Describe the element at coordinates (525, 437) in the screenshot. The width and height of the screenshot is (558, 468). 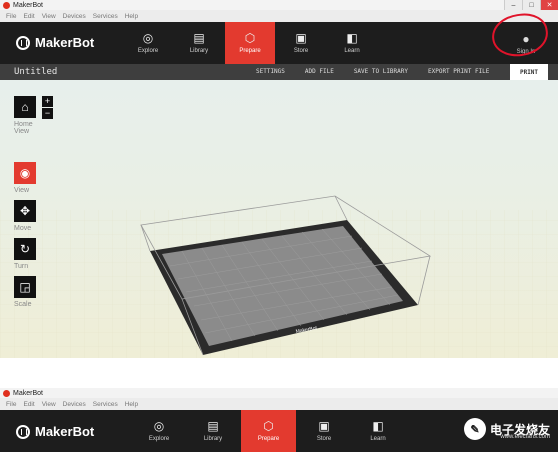
I see `watermark-url: www.elecfans.com` at that location.